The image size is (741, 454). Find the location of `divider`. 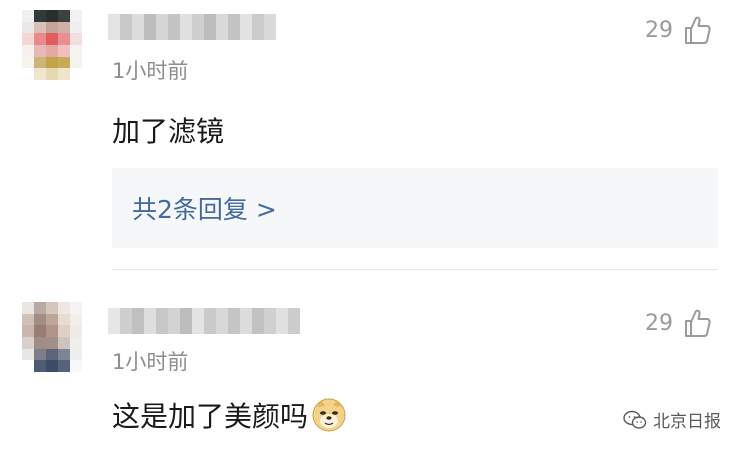

divider is located at coordinates (415, 269).